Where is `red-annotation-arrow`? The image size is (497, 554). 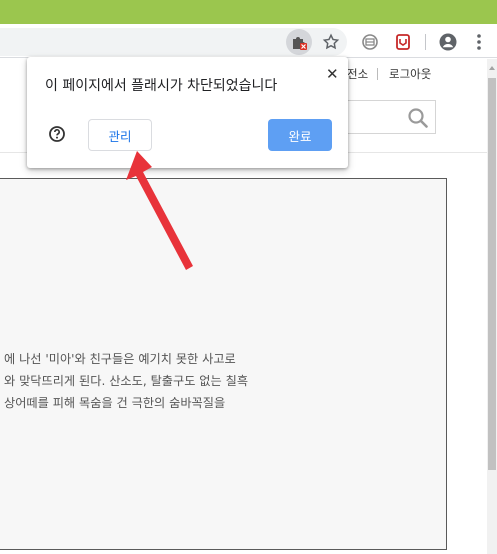 red-annotation-arrow is located at coordinates (159, 210).